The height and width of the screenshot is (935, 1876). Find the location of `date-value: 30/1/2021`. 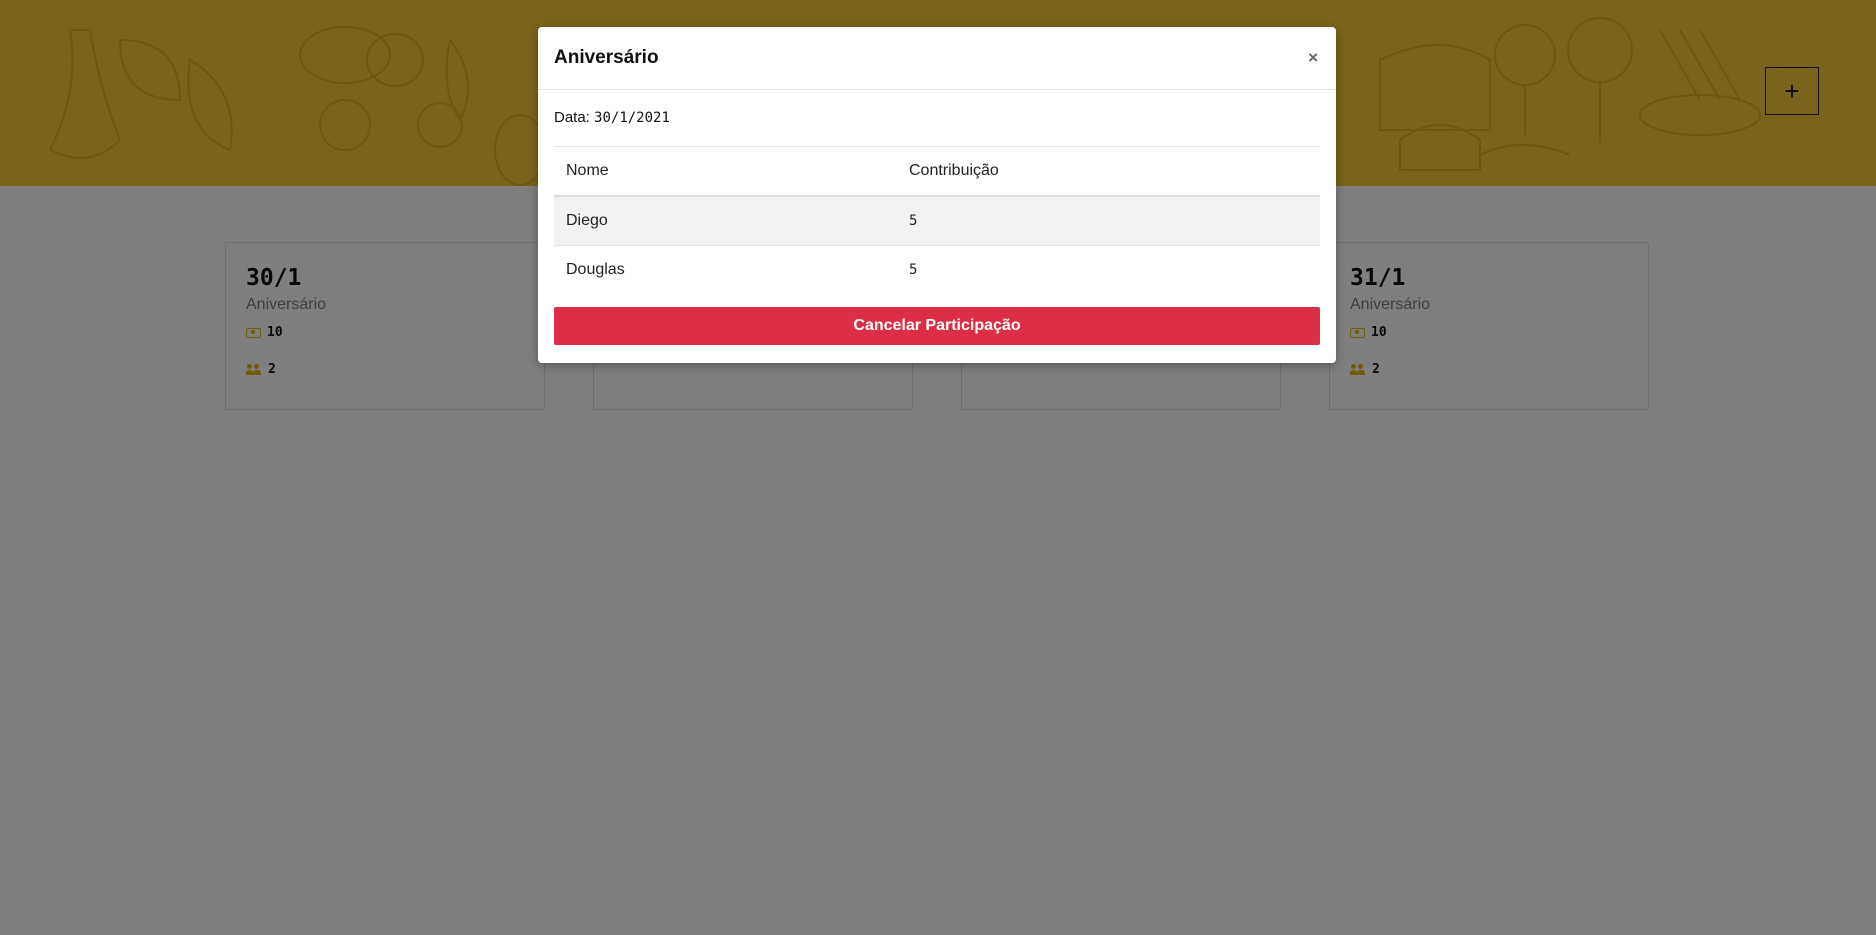

date-value: 30/1/2021 is located at coordinates (632, 118).